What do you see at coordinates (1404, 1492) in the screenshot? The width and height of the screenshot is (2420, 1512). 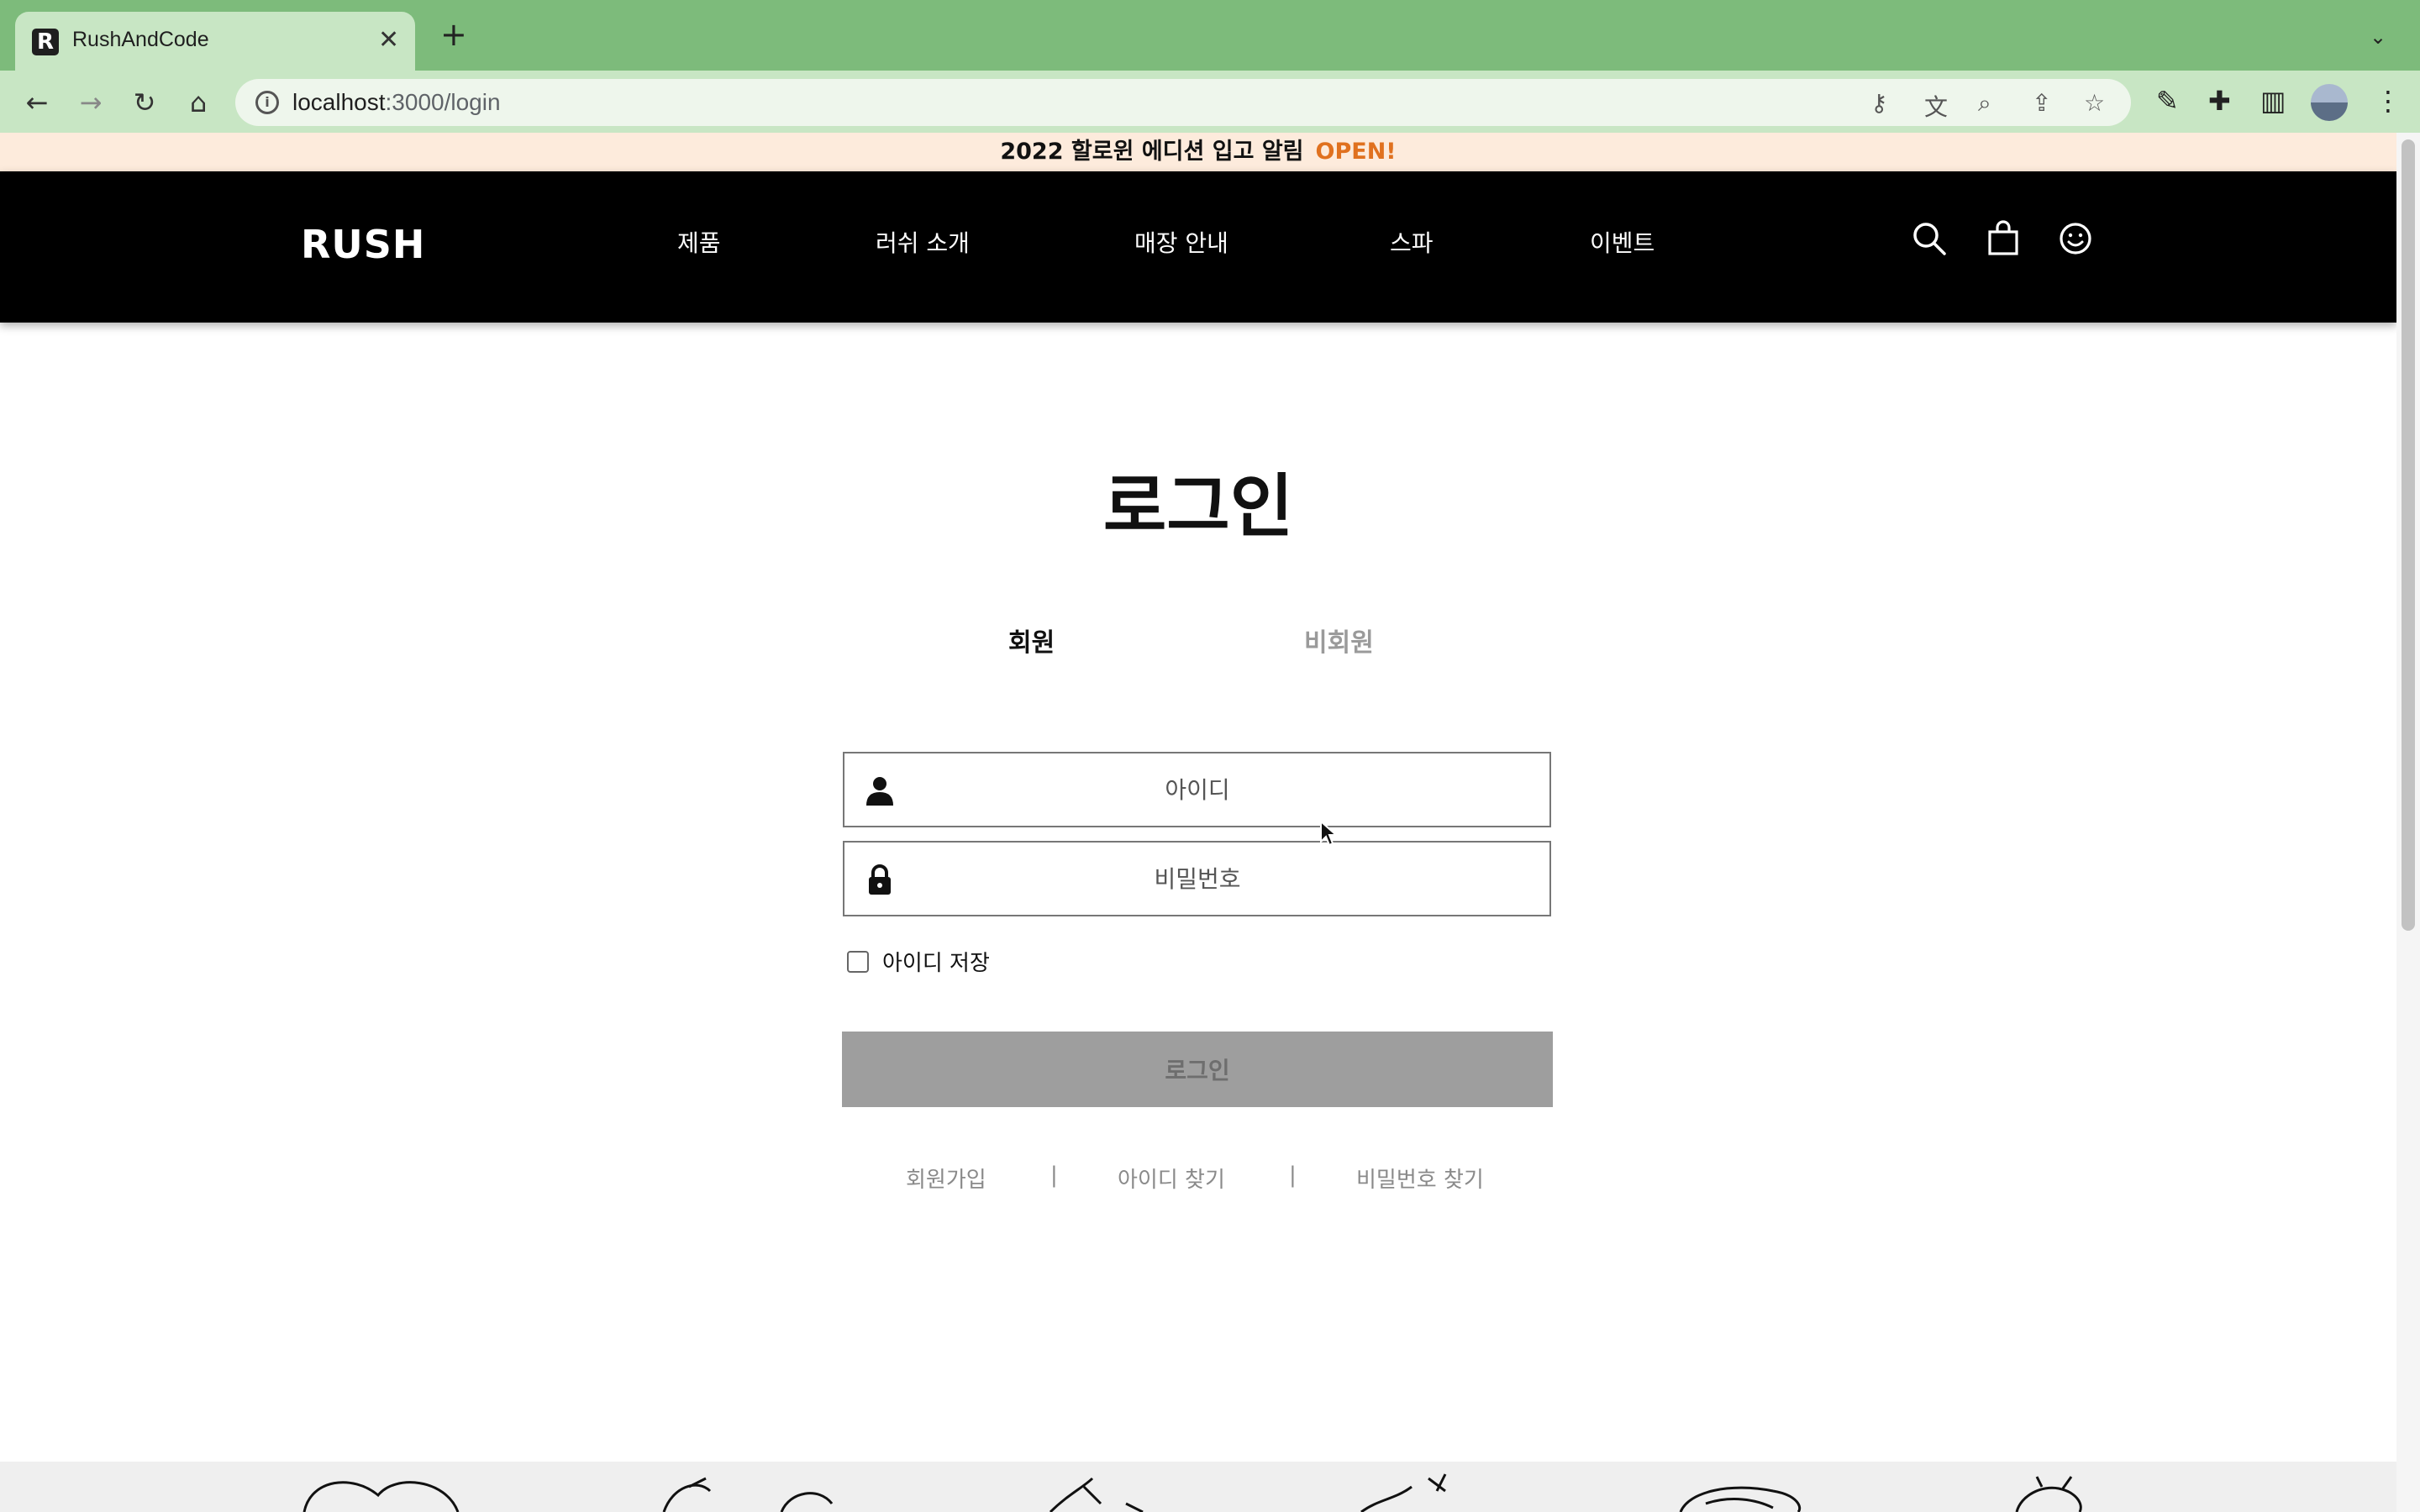 I see `illustration-birds` at bounding box center [1404, 1492].